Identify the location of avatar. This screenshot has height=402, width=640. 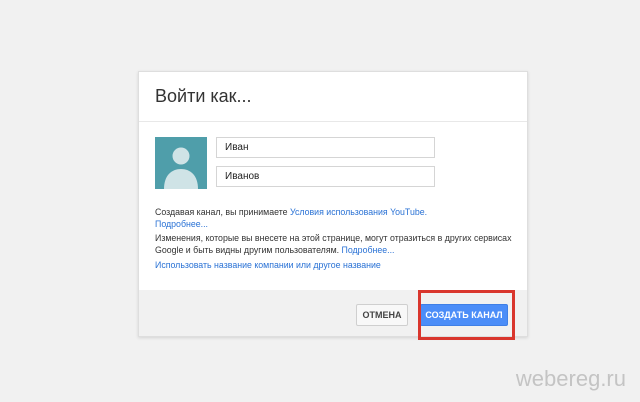
(181, 163).